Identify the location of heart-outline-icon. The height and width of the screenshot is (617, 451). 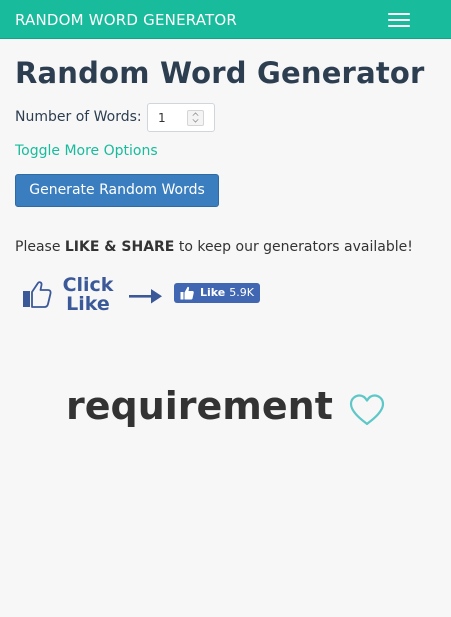
(367, 410).